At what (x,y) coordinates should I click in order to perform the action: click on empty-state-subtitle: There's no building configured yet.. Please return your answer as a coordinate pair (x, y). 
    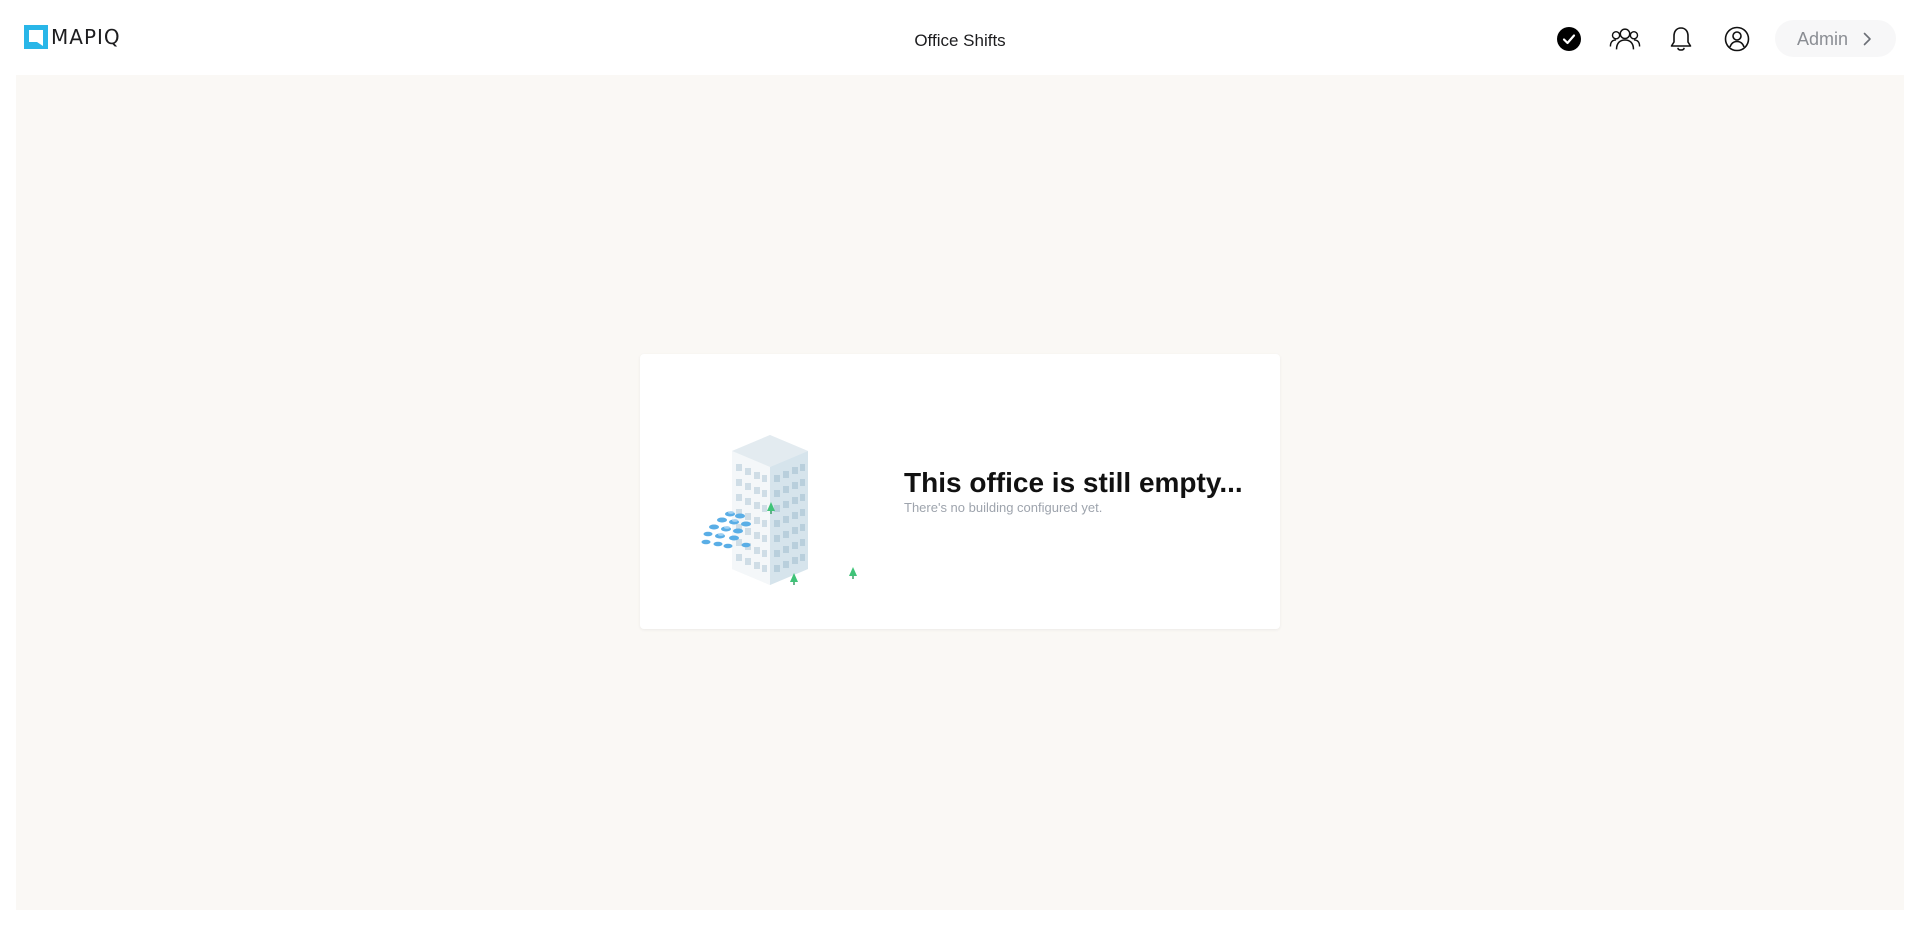
    Looking at the image, I should click on (1003, 507).